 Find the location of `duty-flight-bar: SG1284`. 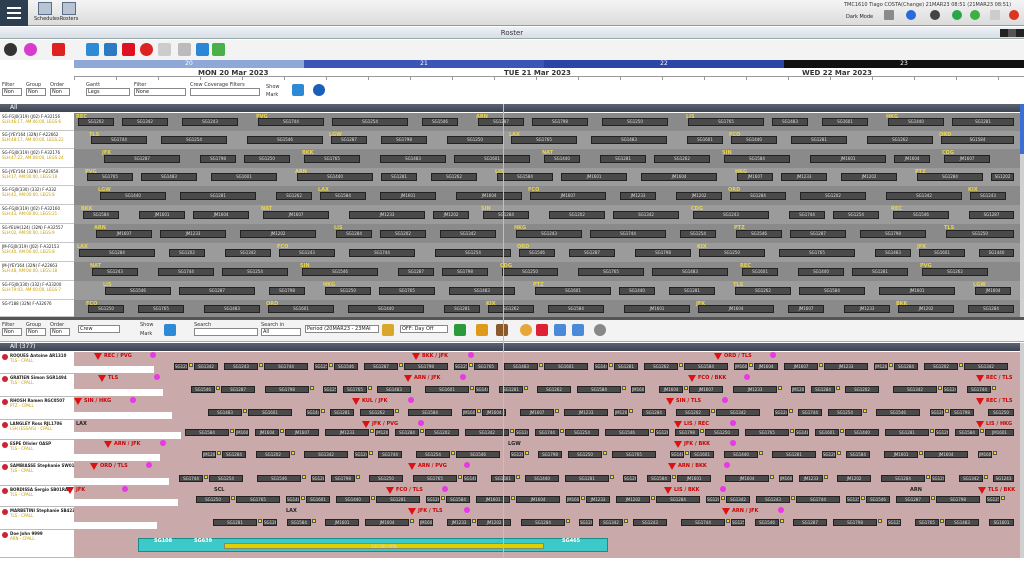

duty-flight-bar: SG1284 is located at coordinates (234, 454).